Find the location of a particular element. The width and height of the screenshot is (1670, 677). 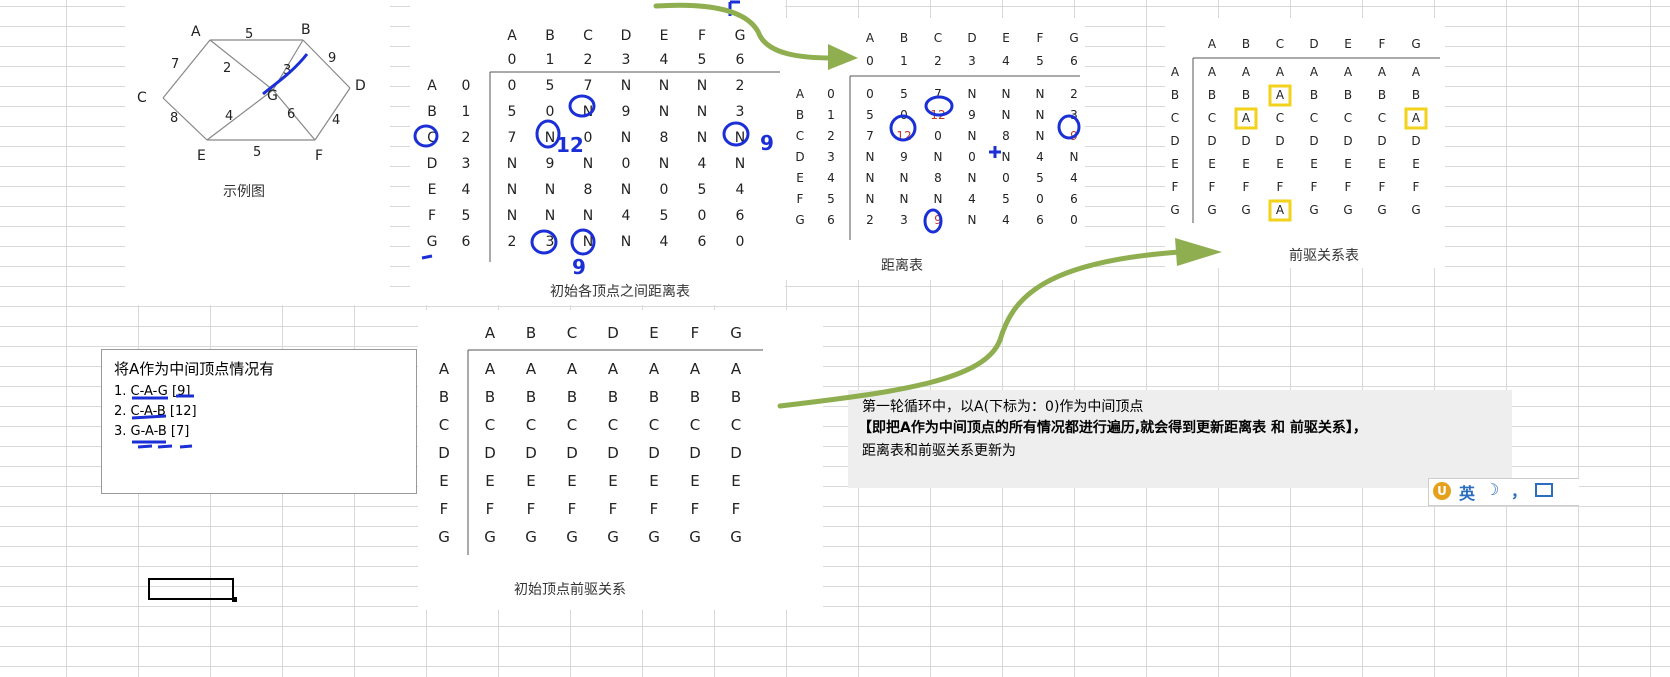

arrow-head-pred is located at coordinates (1198, 252).